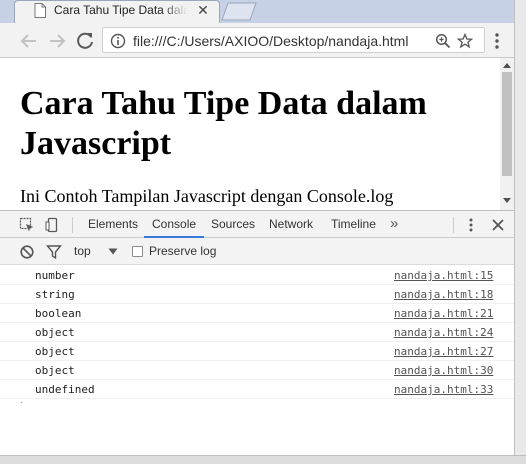 This screenshot has width=526, height=464. Describe the element at coordinates (443, 313) in the screenshot. I see `source-link: nandaja.html:21` at that location.